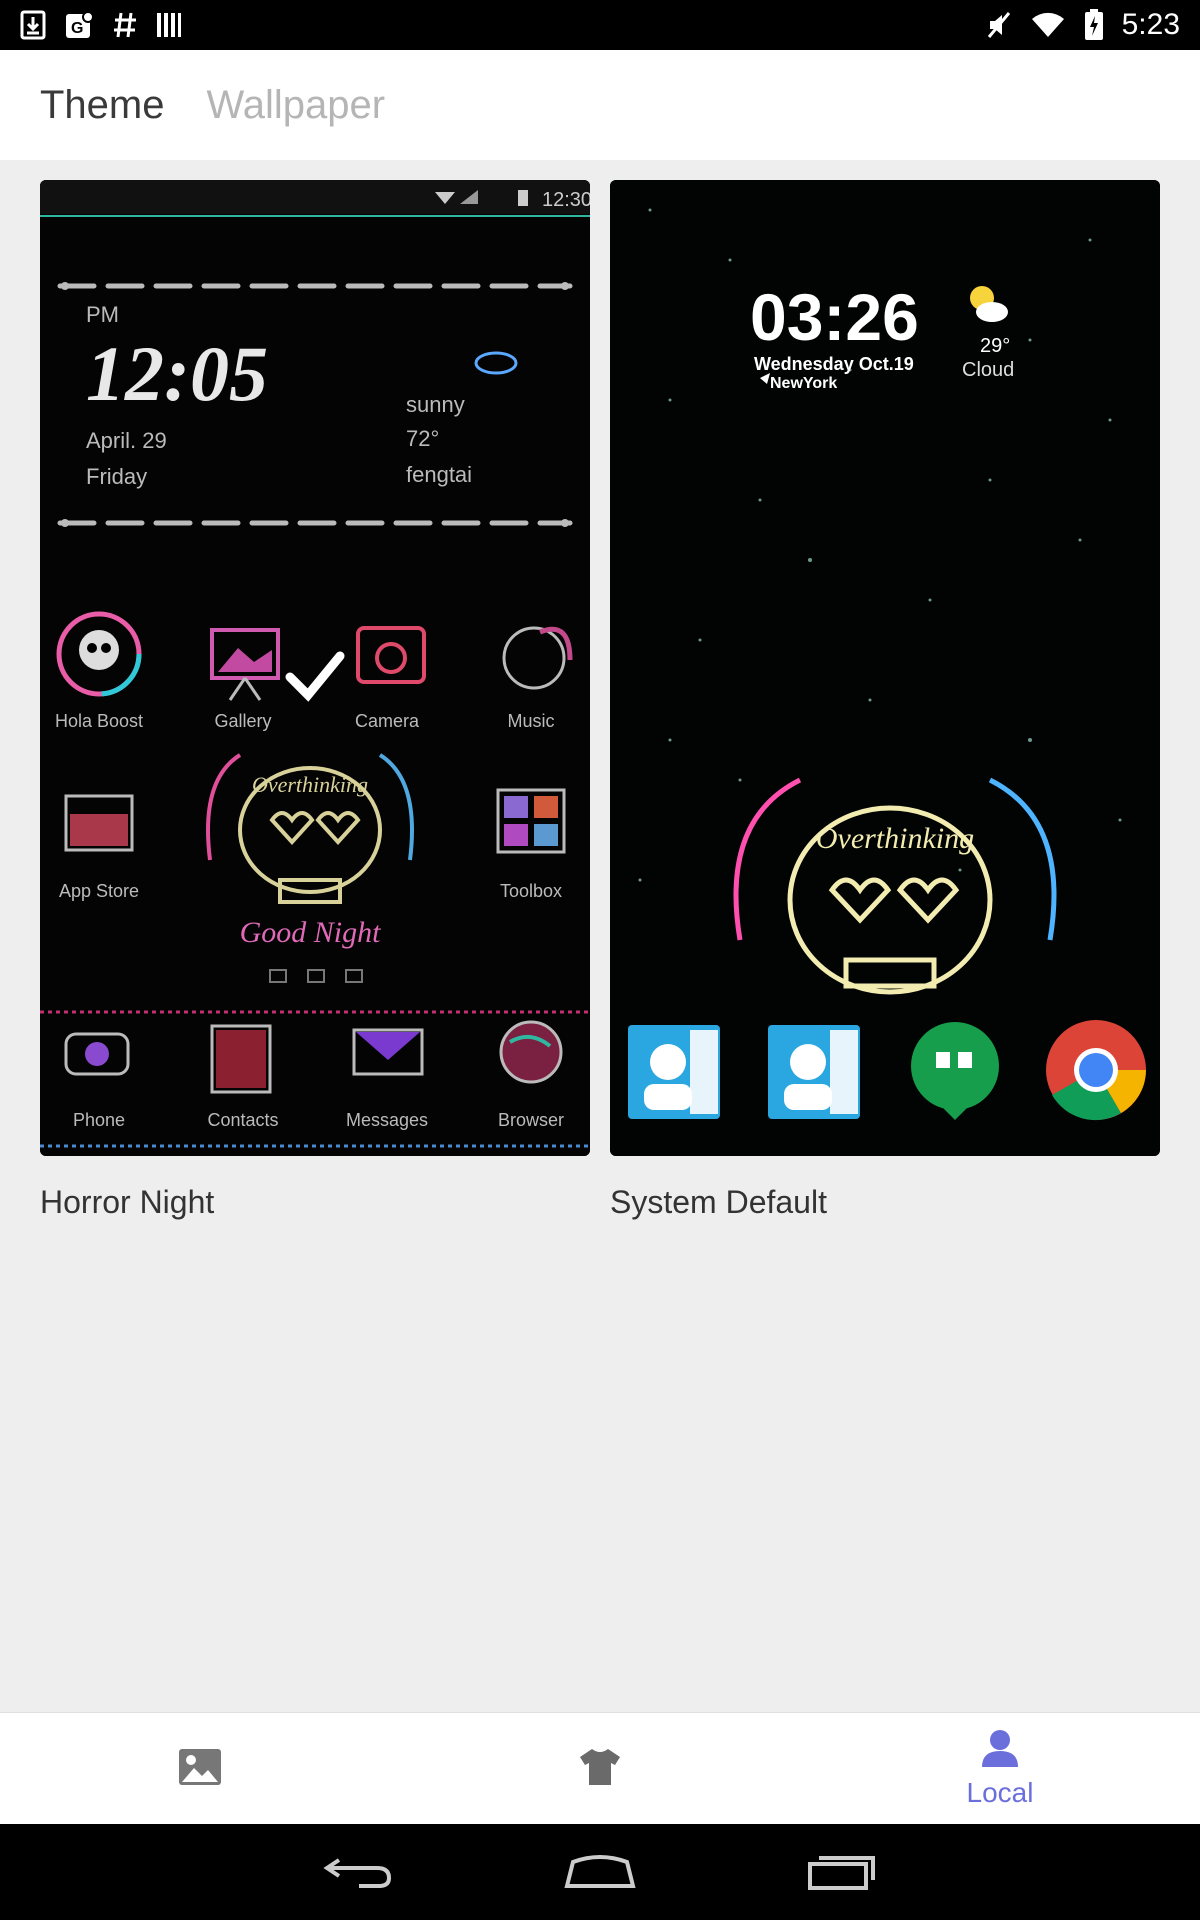 This screenshot has width=1200, height=1920. What do you see at coordinates (99, 891) in the screenshot?
I see `app-label-app-store: App Store` at bounding box center [99, 891].